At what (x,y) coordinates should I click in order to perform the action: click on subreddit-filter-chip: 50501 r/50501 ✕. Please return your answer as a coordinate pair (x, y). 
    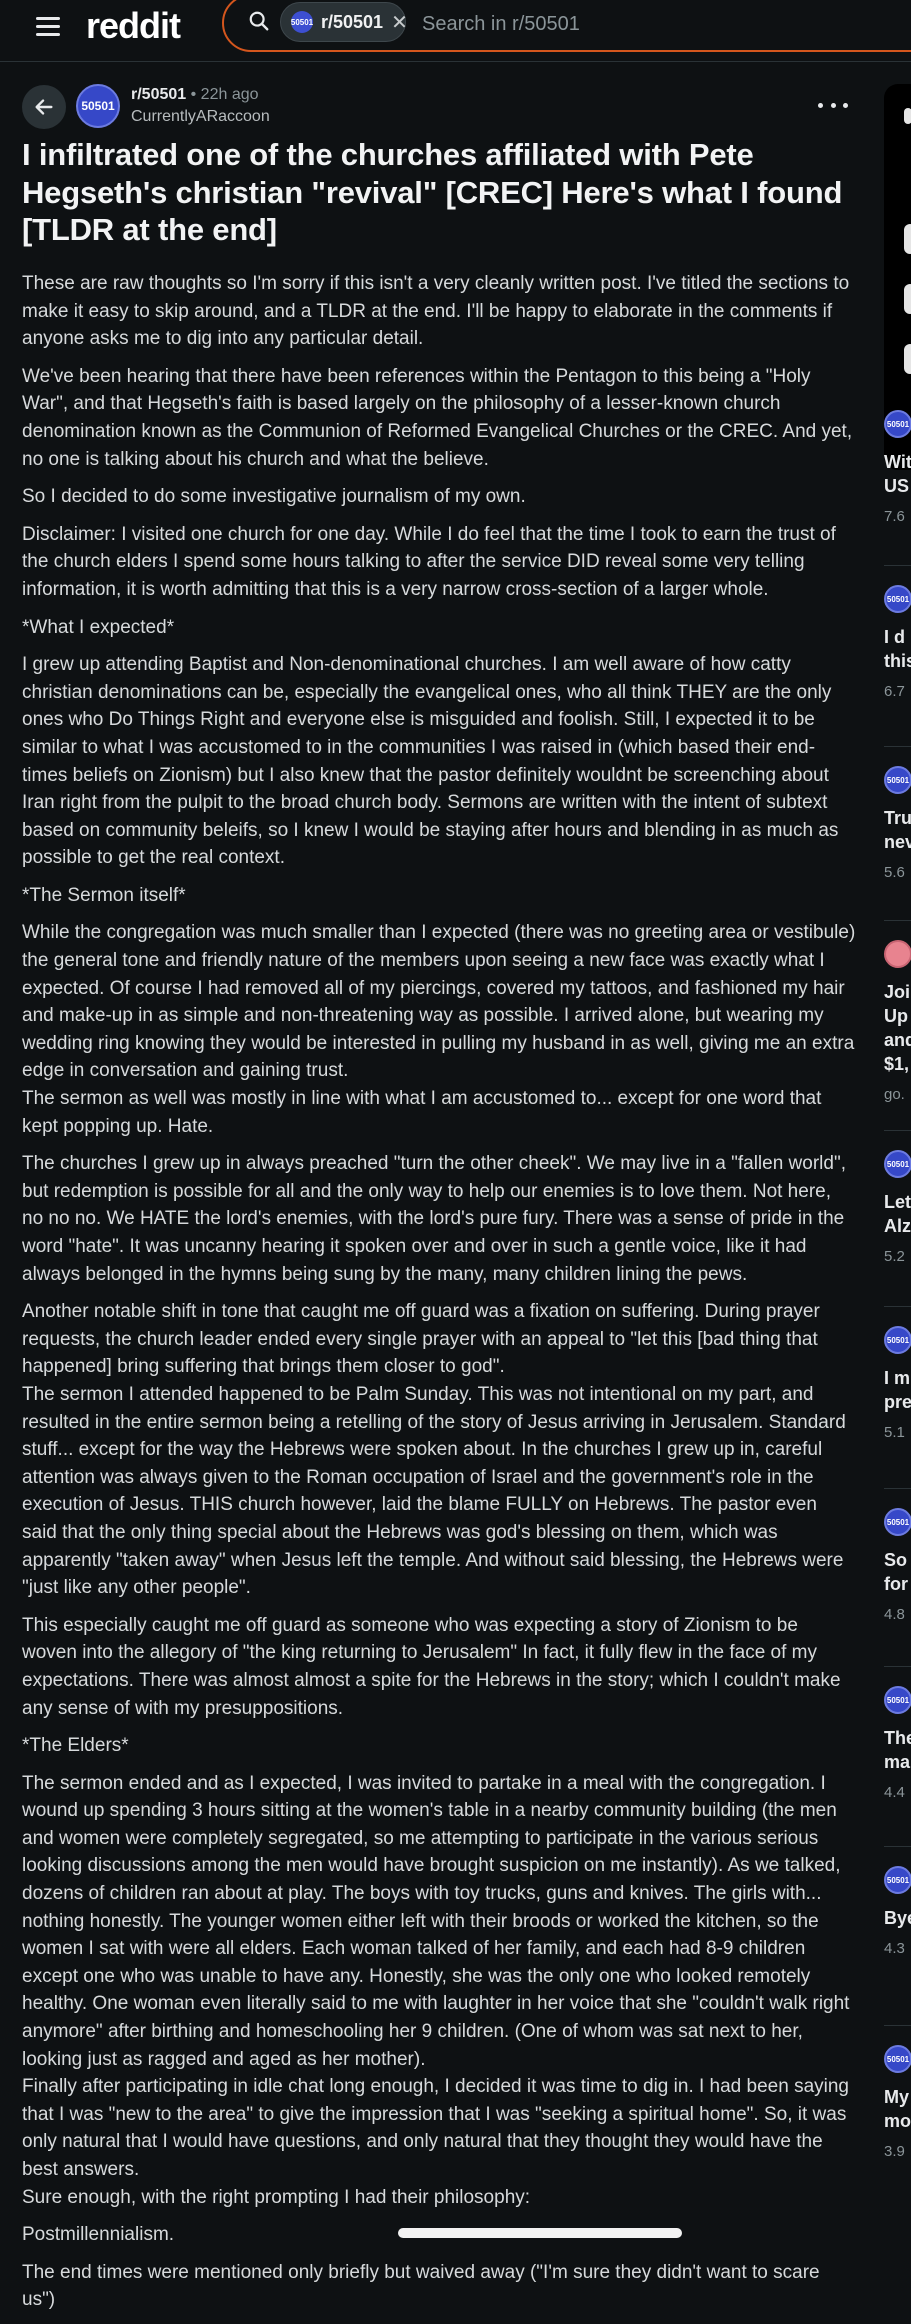
    Looking at the image, I should click on (344, 22).